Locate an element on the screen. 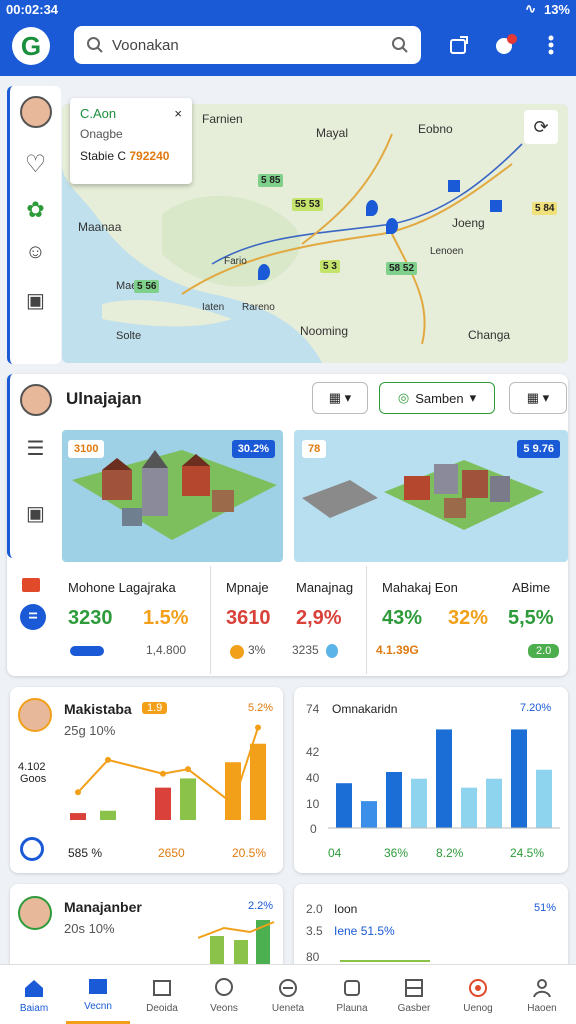 This screenshot has height=1024, width=576. face-icon: ☺ is located at coordinates (35, 252).